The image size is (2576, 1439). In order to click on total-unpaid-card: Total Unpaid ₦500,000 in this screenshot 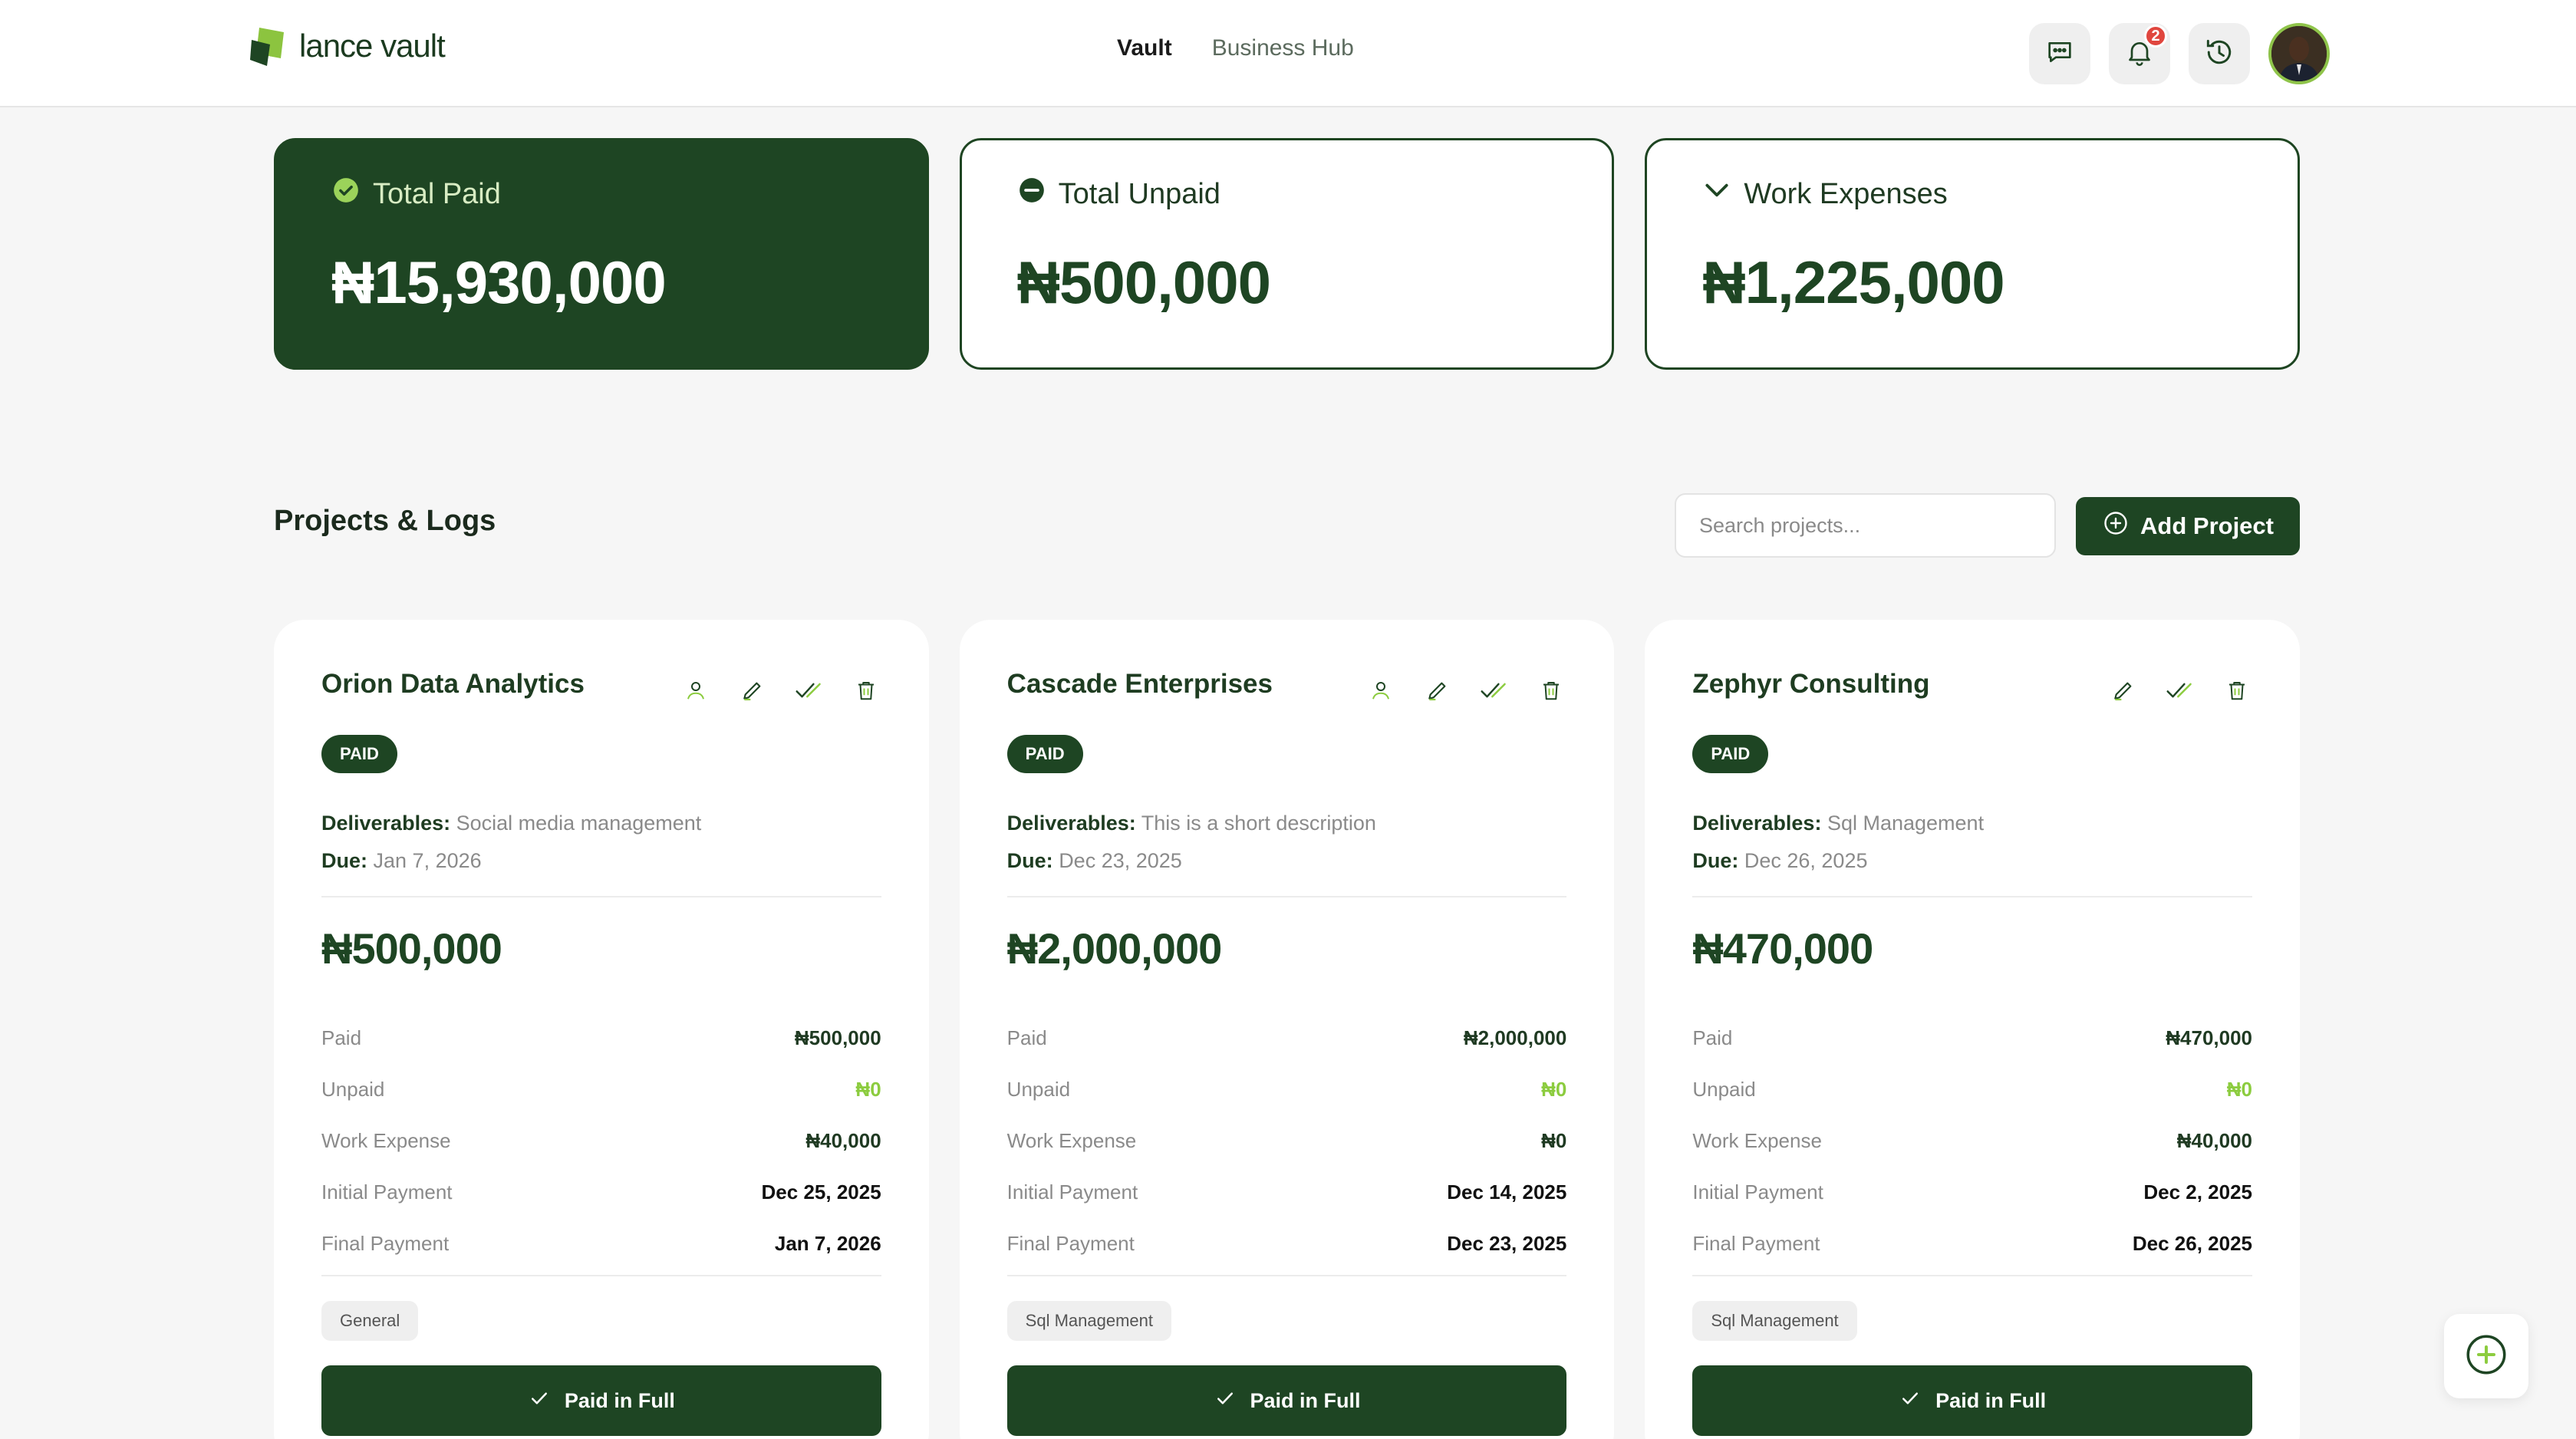, I will do `click(1287, 254)`.